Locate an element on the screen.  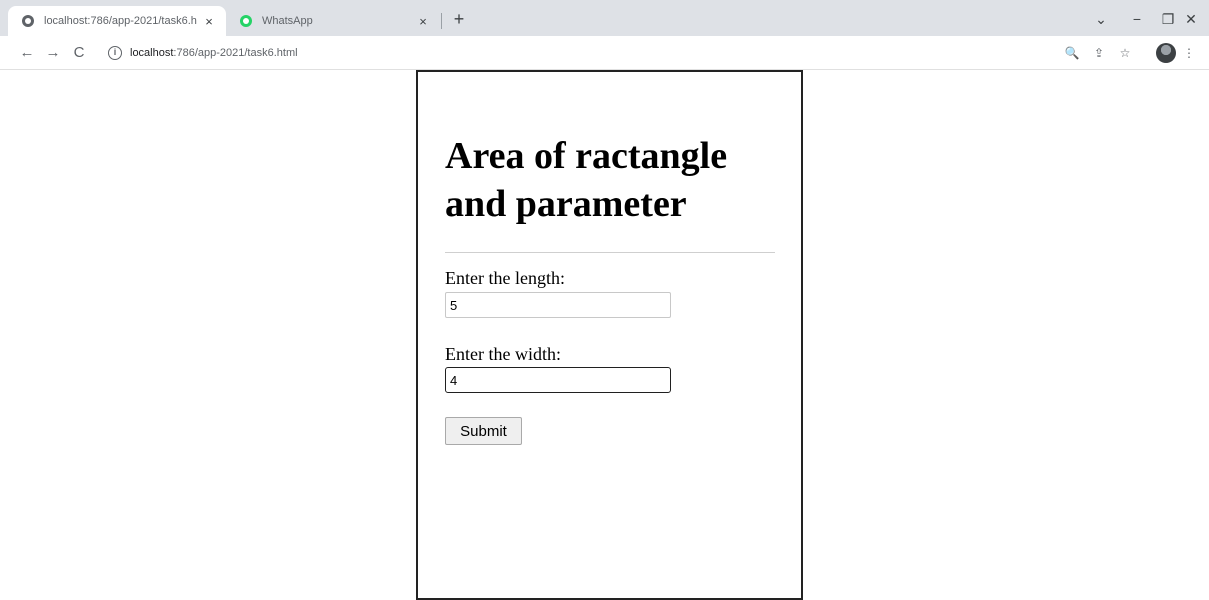
tab-title: WhatsApp is located at coordinates (287, 21).